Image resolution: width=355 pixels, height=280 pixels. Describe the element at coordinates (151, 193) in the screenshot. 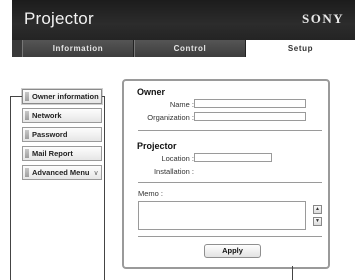

I see `memo-label: Memo :` at that location.